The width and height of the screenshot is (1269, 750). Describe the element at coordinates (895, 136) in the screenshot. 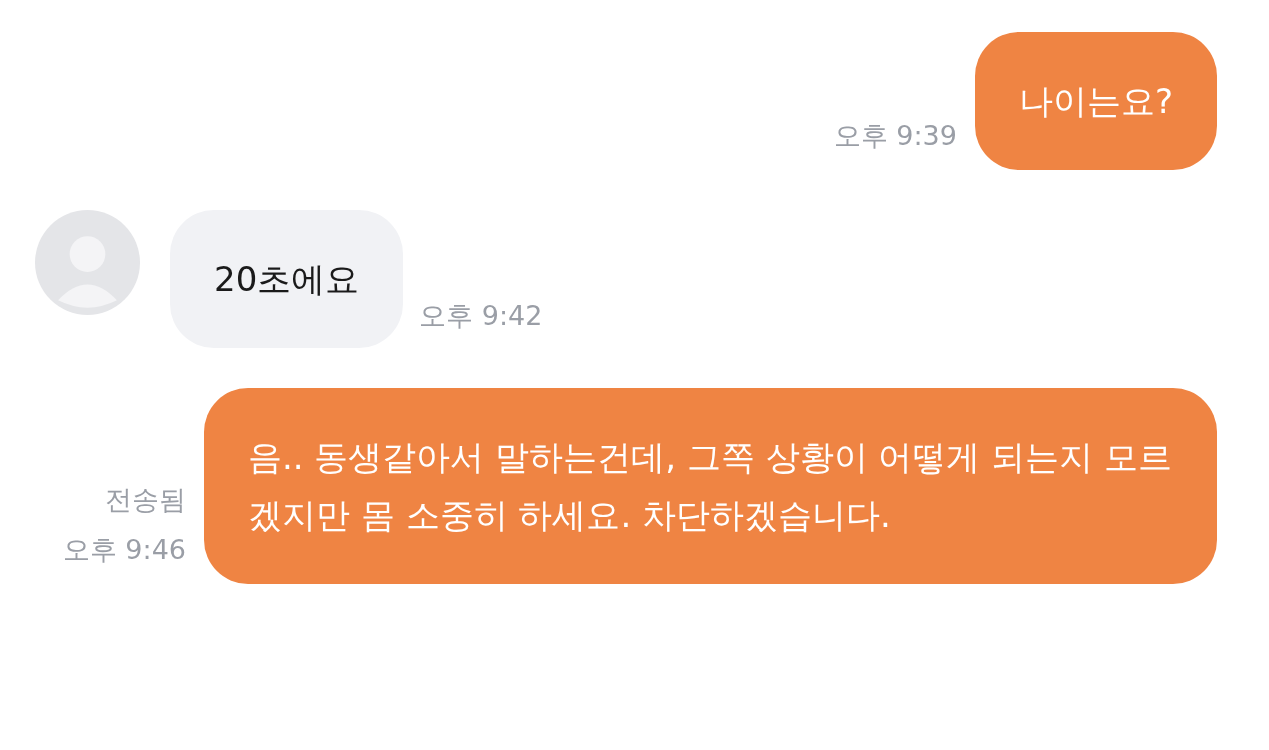

I see `message-time: 오후 9:39` at that location.